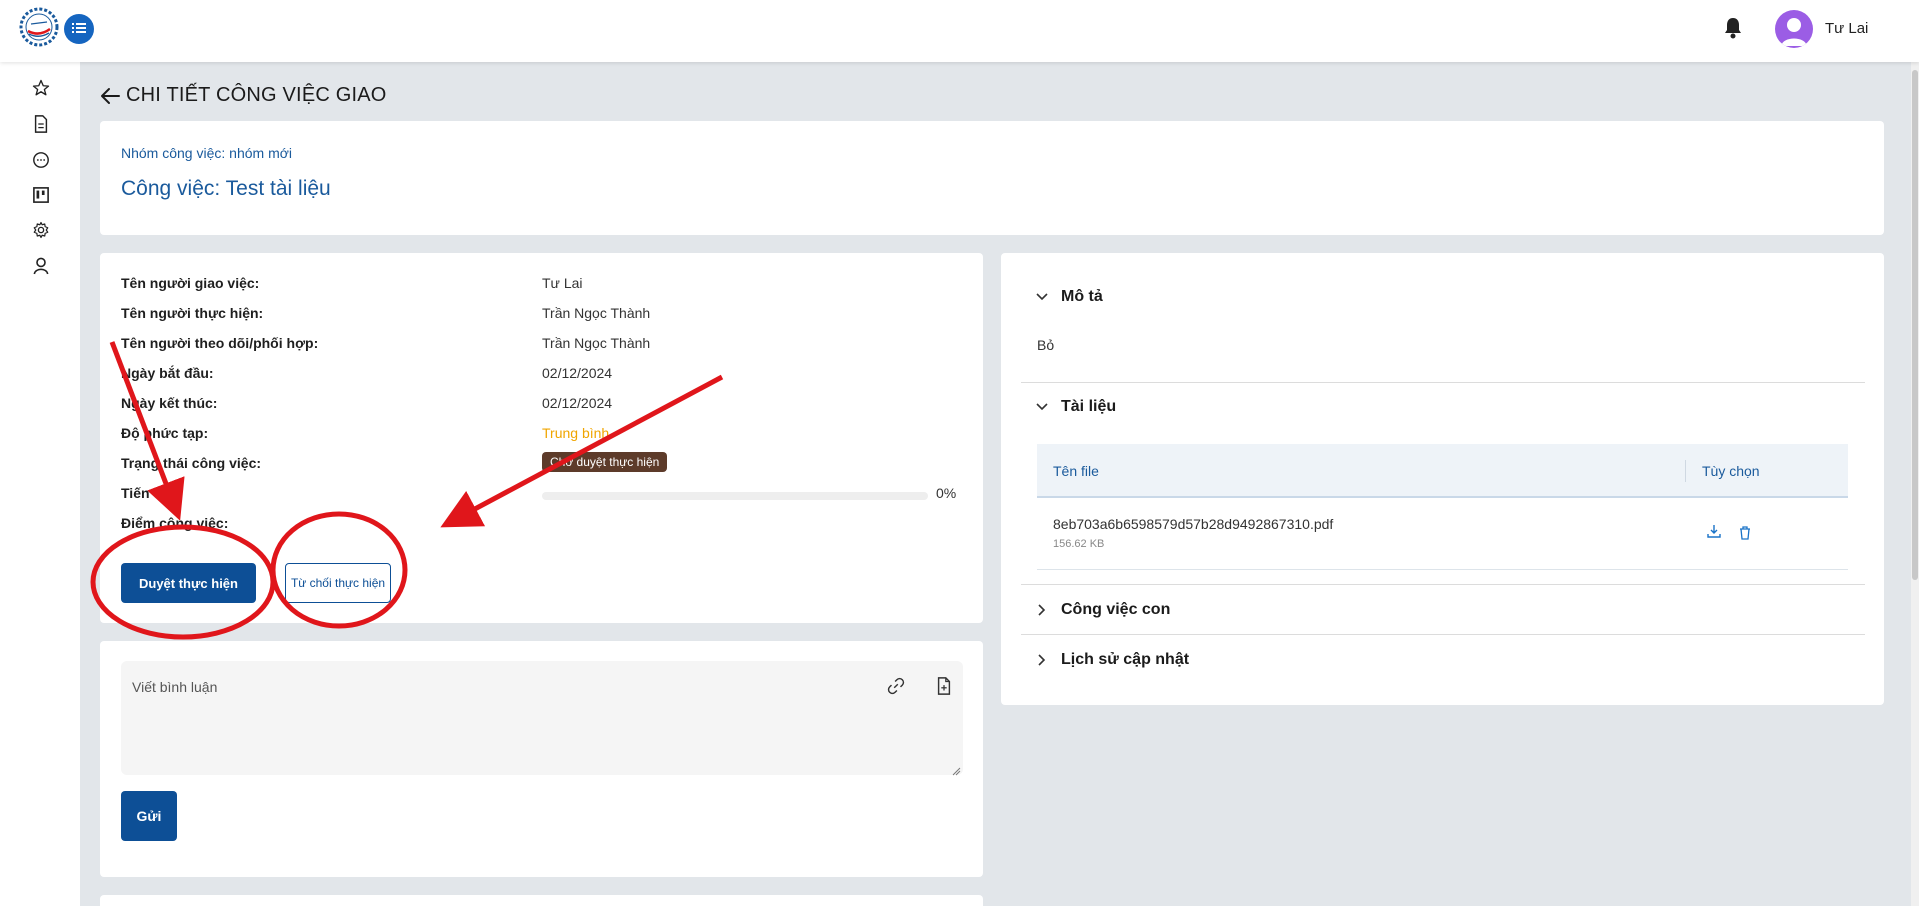  Describe the element at coordinates (956, 769) in the screenshot. I see `resize-handle` at that location.